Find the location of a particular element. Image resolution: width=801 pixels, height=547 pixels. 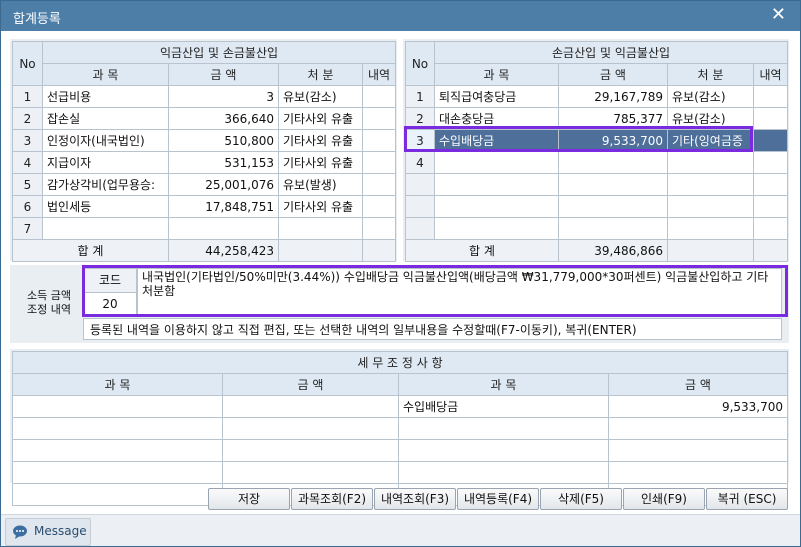

table-row: 5 감가상각비(업무용승: 25,001,076 유보(발생) is located at coordinates (204, 184).